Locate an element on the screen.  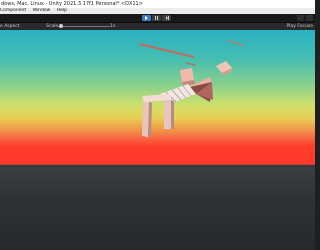
scale-value: 1x is located at coordinates (113, 26).